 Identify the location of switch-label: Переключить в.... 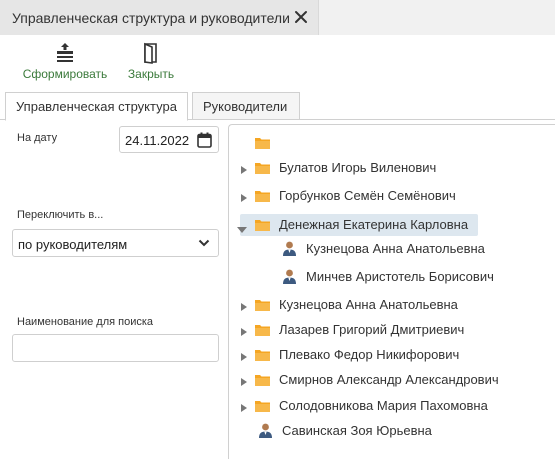
(60, 215).